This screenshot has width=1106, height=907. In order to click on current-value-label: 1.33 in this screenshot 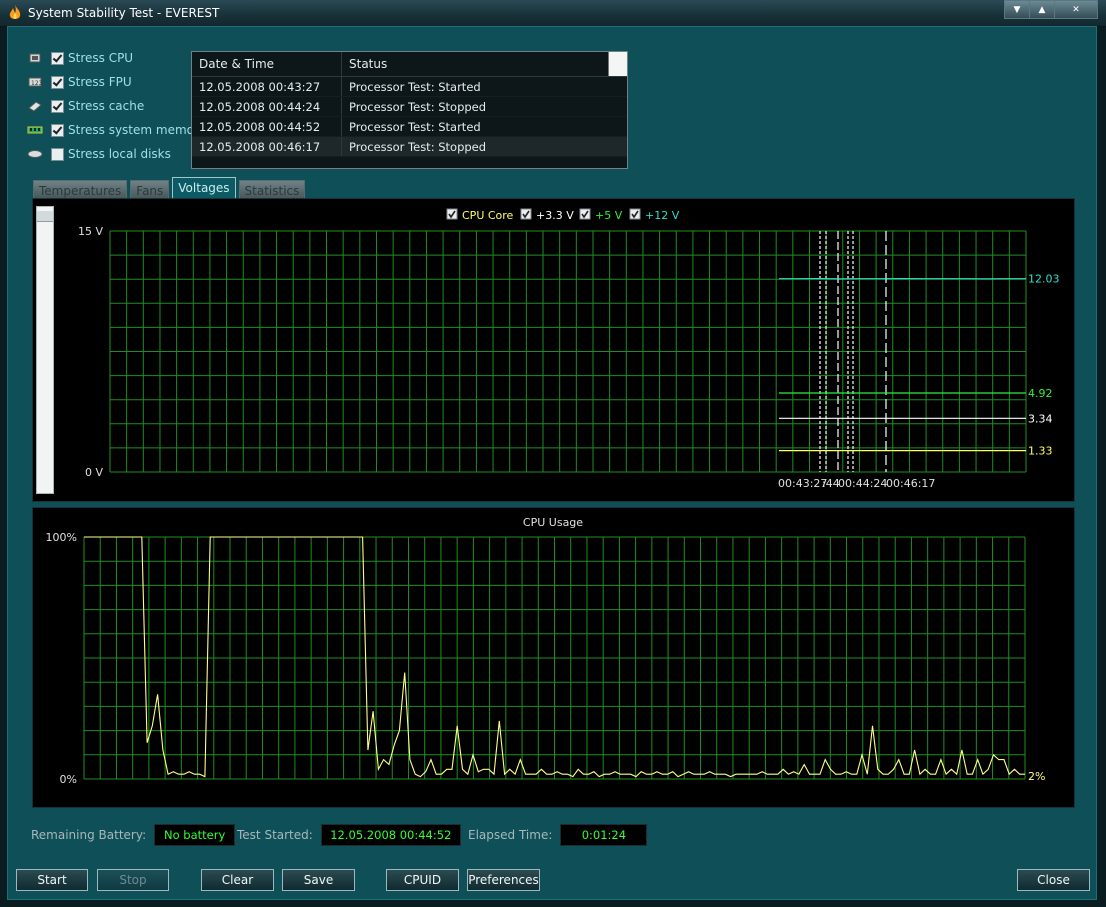, I will do `click(1040, 451)`.